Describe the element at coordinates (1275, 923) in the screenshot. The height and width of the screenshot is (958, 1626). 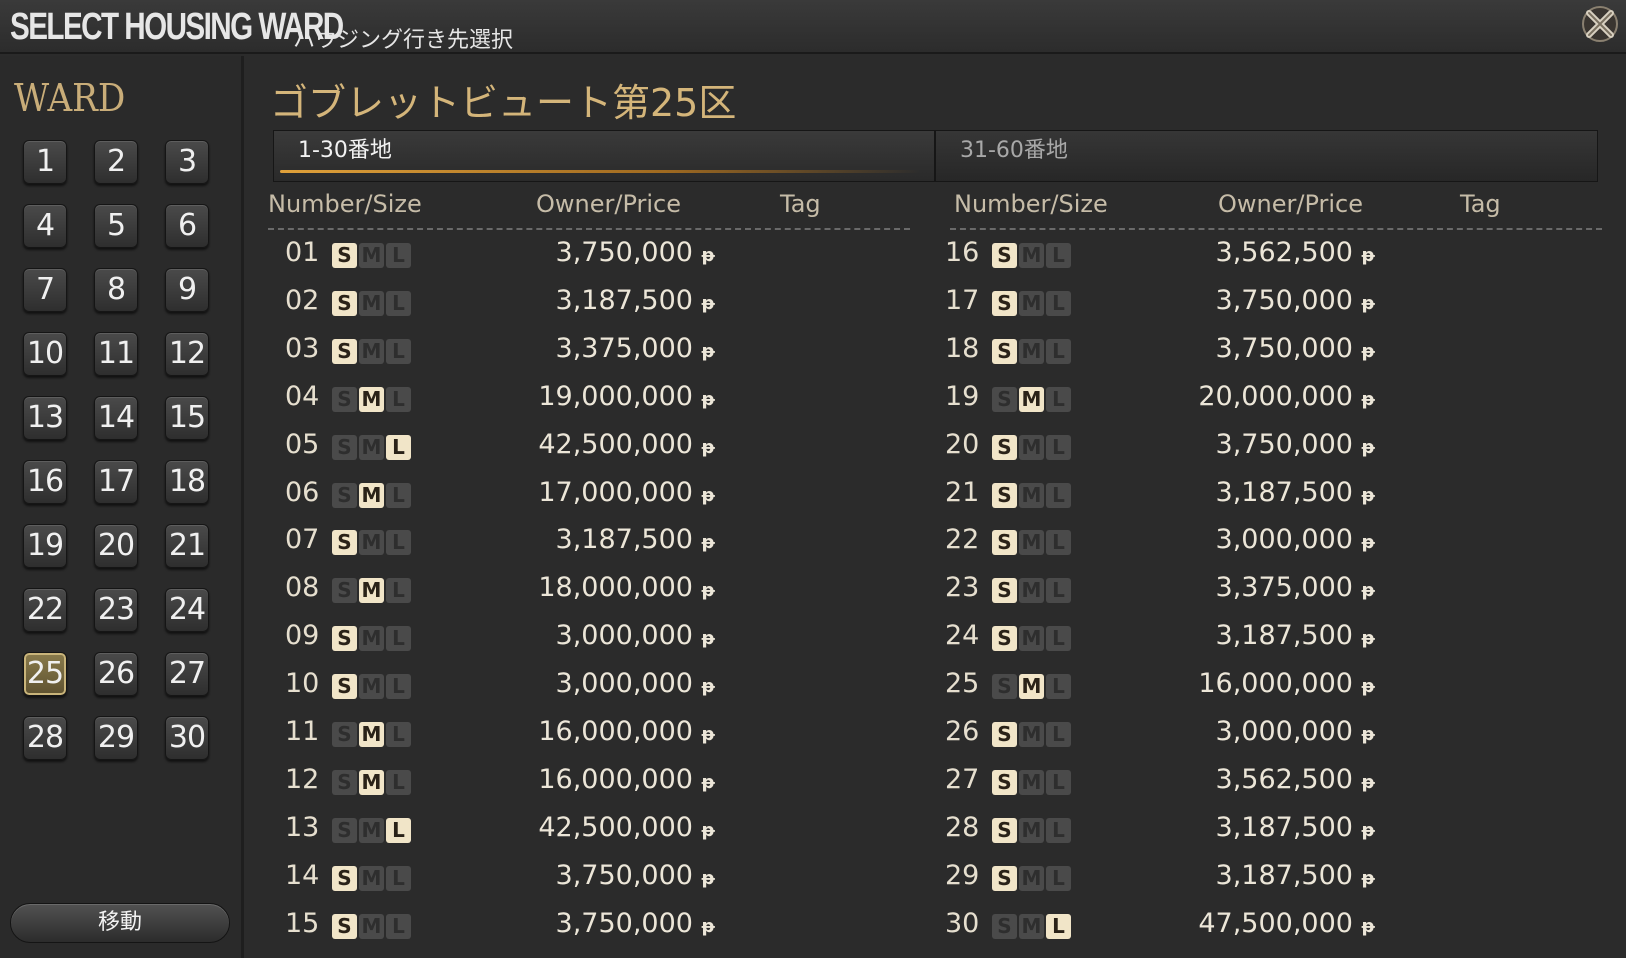
I see `plot-price-value: 47,500,000` at that location.